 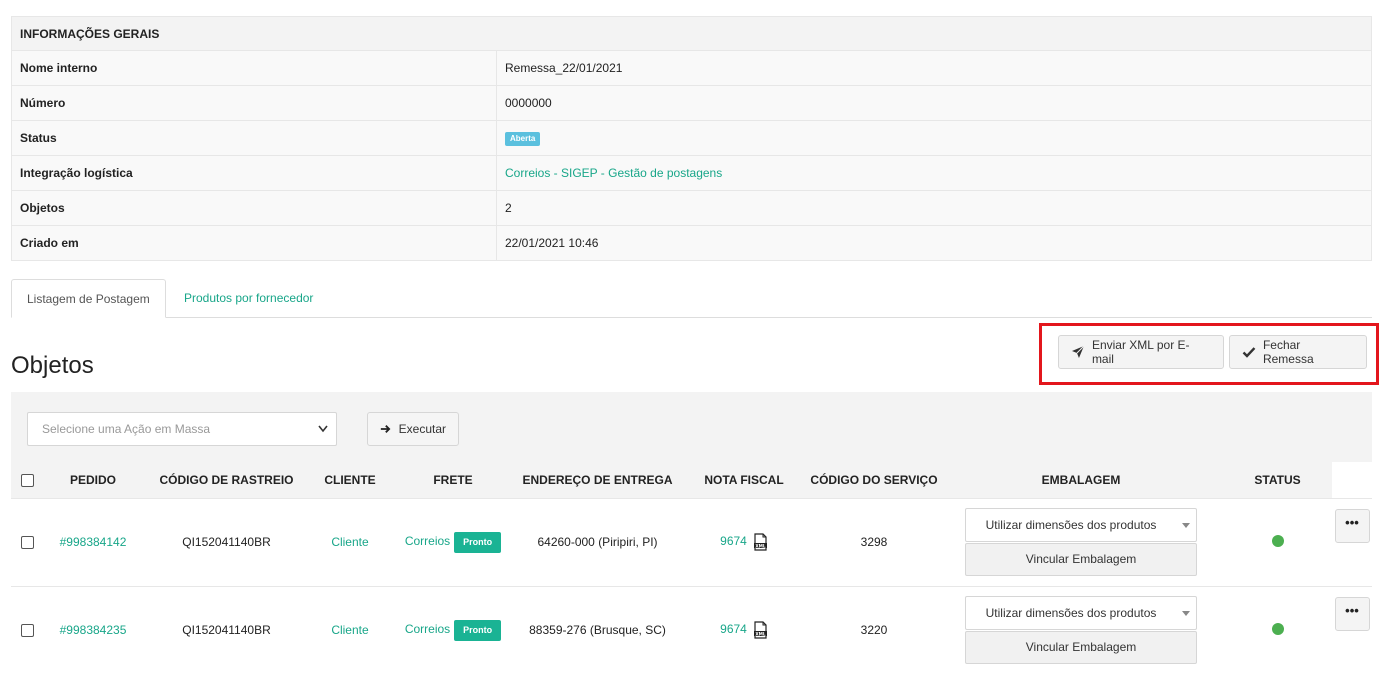 I want to click on column-header: STATUS, so click(x=1277, y=480).